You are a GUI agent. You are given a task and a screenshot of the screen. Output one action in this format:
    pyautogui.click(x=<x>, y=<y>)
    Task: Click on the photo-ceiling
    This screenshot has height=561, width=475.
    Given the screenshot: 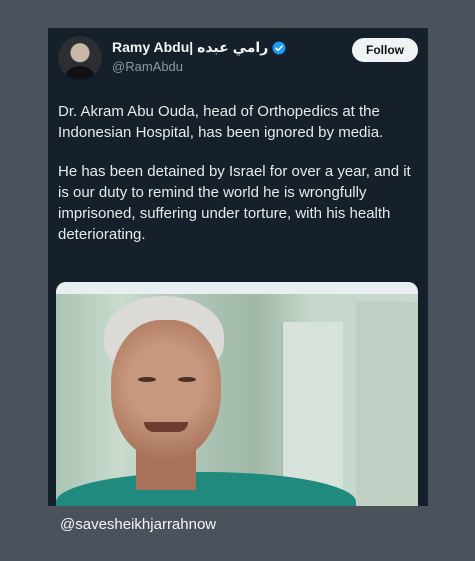 What is the action you would take?
    pyautogui.click(x=237, y=288)
    